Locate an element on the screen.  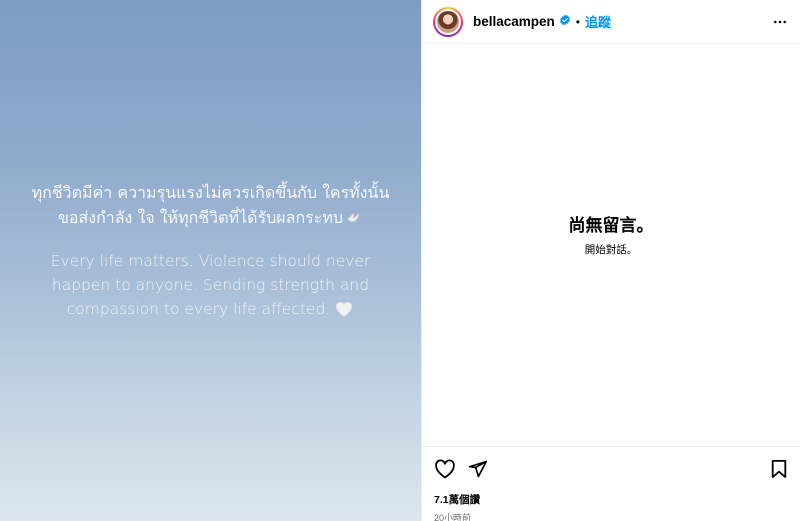
avatar is located at coordinates (448, 21).